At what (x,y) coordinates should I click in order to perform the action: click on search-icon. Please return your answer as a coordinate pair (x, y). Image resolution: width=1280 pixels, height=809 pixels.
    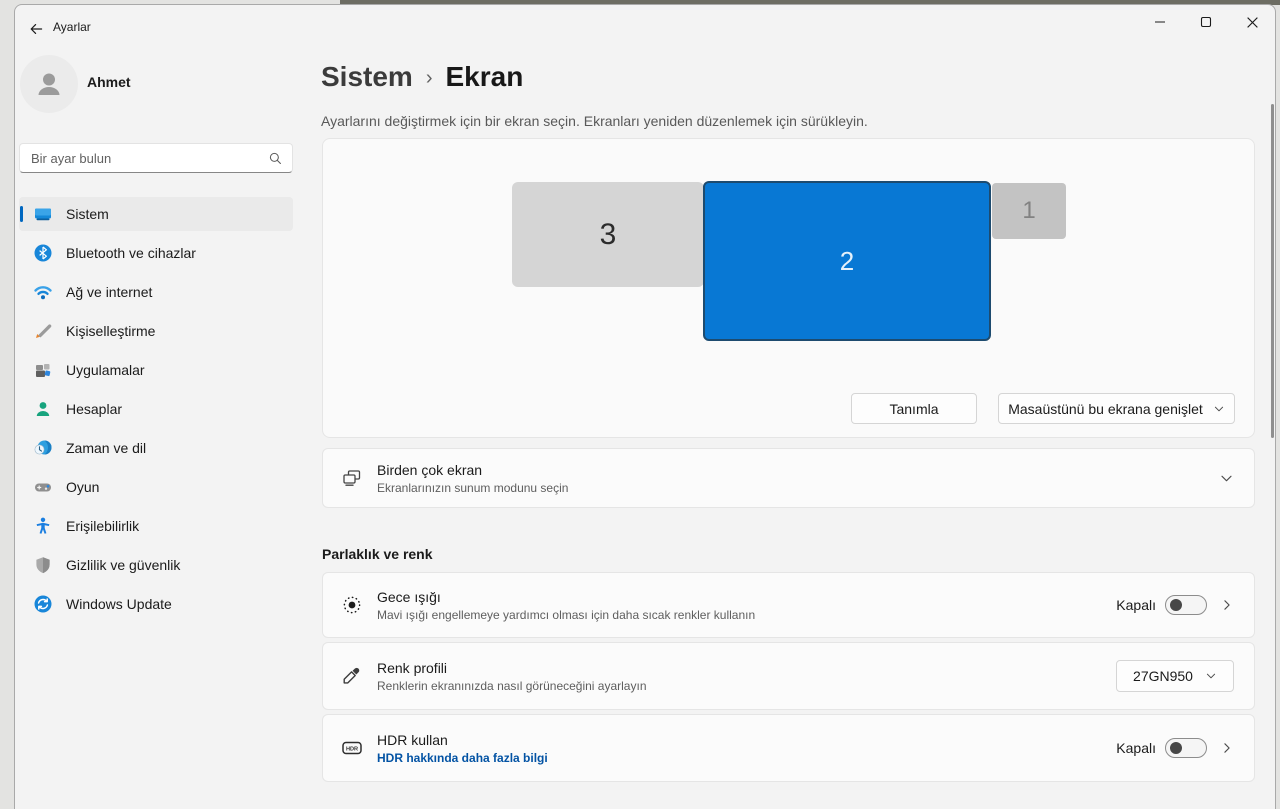
    Looking at the image, I should click on (275, 158).